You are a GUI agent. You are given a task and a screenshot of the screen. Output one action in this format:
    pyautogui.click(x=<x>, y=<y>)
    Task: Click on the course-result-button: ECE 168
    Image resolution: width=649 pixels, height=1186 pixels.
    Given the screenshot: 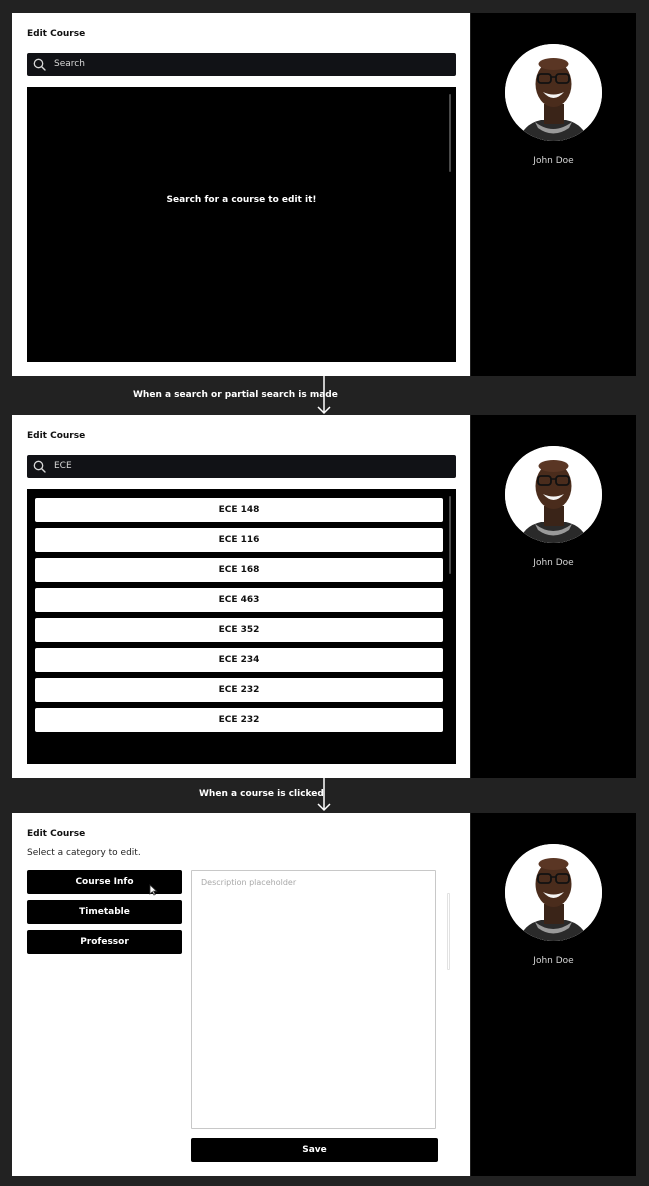 What is the action you would take?
    pyautogui.click(x=239, y=570)
    